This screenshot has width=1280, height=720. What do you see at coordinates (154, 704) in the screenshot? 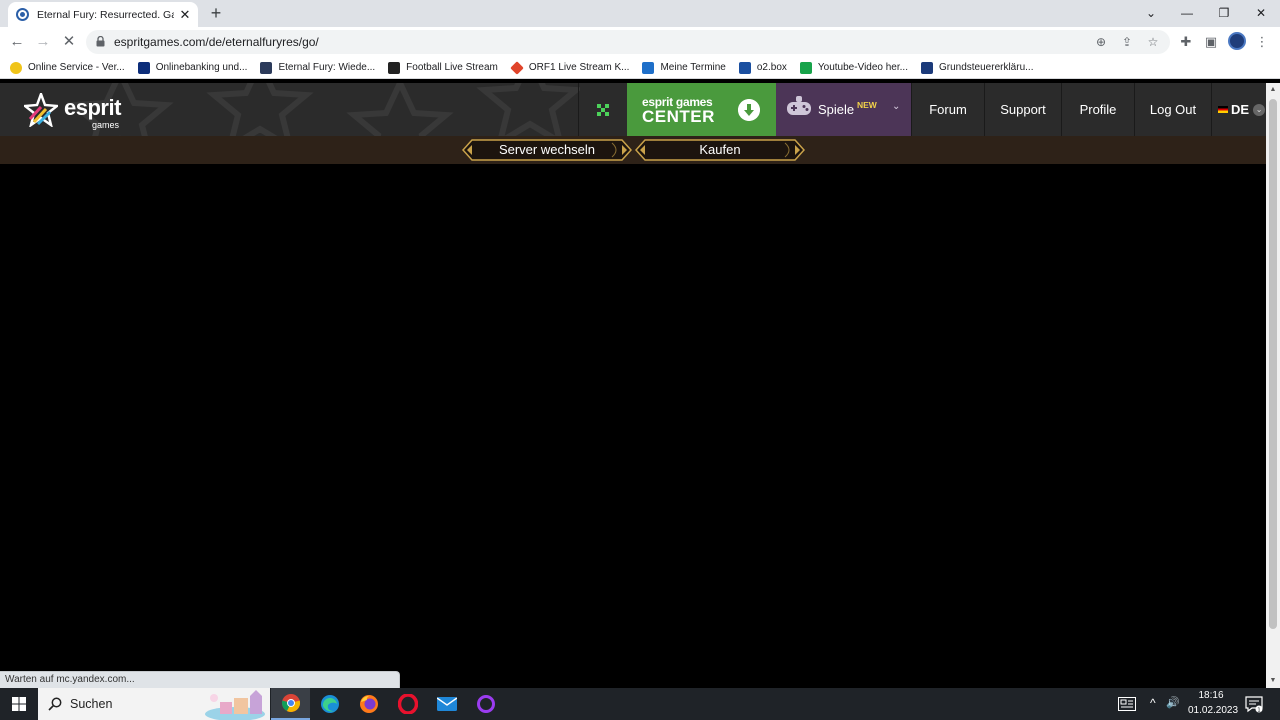
I see `taskbar-search: Suchen` at bounding box center [154, 704].